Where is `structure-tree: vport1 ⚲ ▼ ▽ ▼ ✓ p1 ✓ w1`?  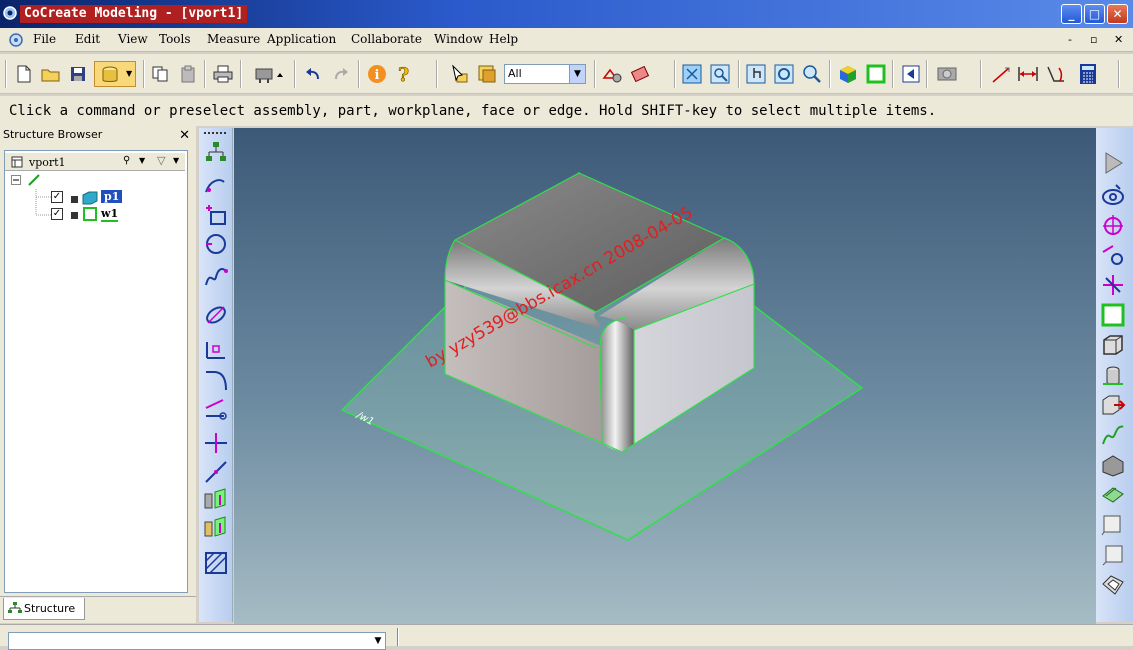 structure-tree: vport1 ⚲ ▼ ▽ ▼ ✓ p1 ✓ w1 is located at coordinates (96, 371).